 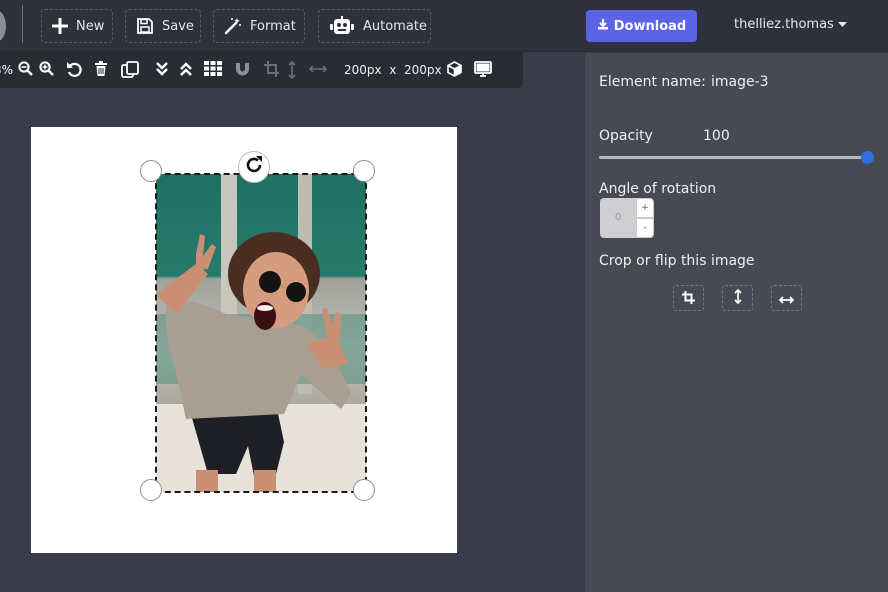 What do you see at coordinates (90, 26) in the screenshot?
I see `new-label: New` at bounding box center [90, 26].